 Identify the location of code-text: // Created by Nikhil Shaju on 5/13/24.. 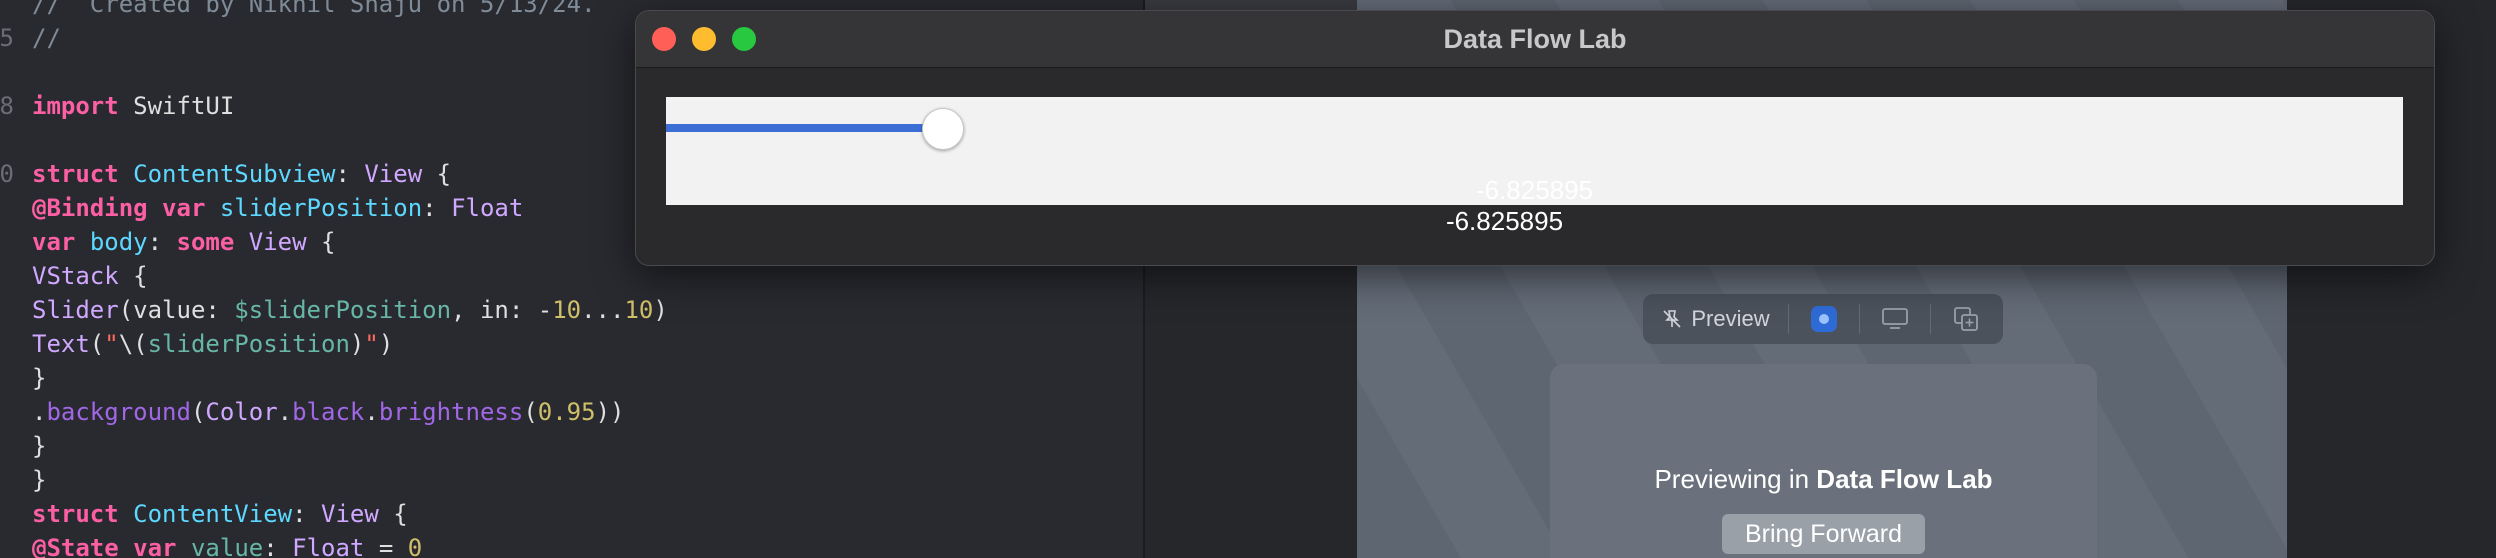
(314, 10).